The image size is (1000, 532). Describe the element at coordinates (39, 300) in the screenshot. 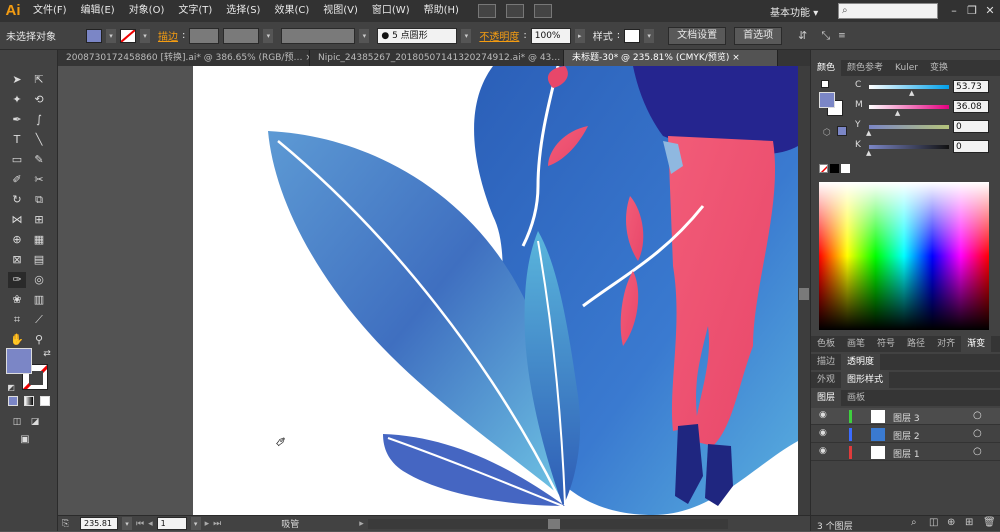

I see `column-graph-tool-icon: ▥` at that location.